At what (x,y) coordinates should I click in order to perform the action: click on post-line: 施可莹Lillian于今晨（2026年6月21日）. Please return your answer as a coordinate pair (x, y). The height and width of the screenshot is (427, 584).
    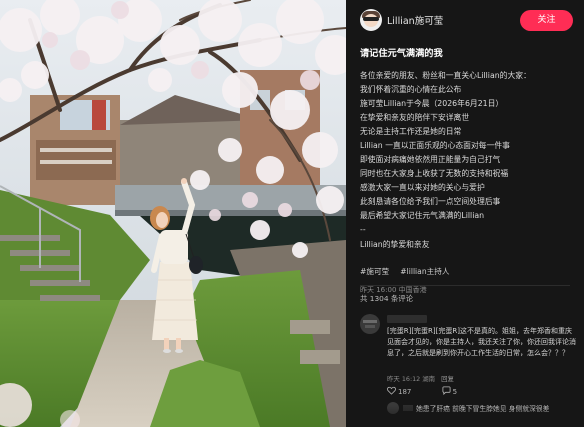
    Looking at the image, I should click on (432, 103).